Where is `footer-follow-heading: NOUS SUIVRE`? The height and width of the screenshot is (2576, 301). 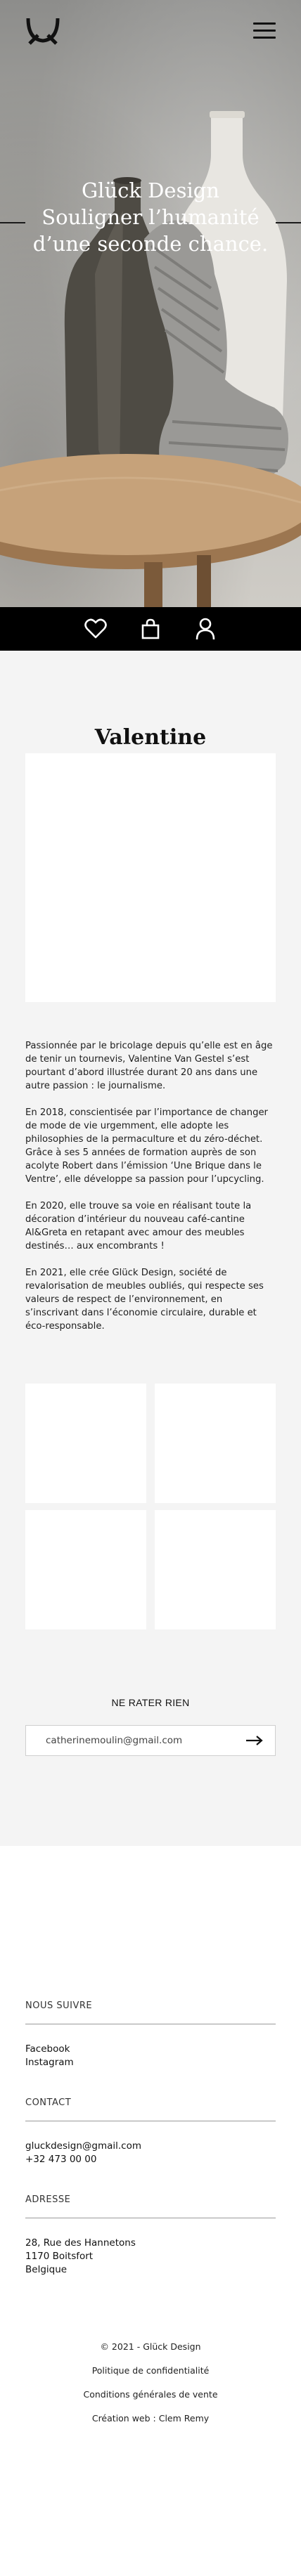 footer-follow-heading: NOUS SUIVRE is located at coordinates (150, 2013).